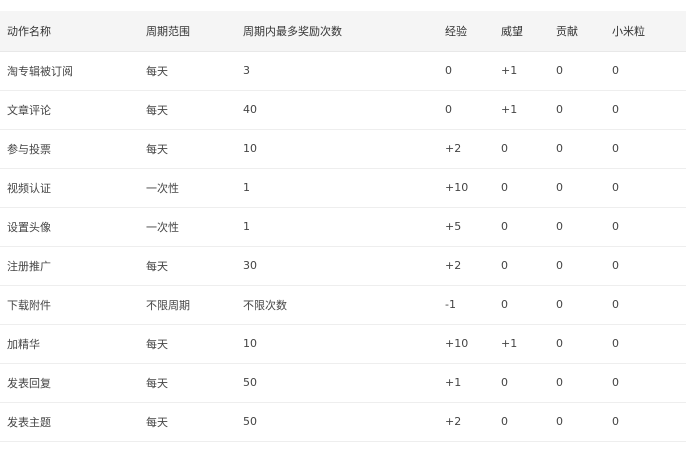 The width and height of the screenshot is (696, 450). Describe the element at coordinates (69, 31) in the screenshot. I see `header-action-name: 动作名称` at that location.